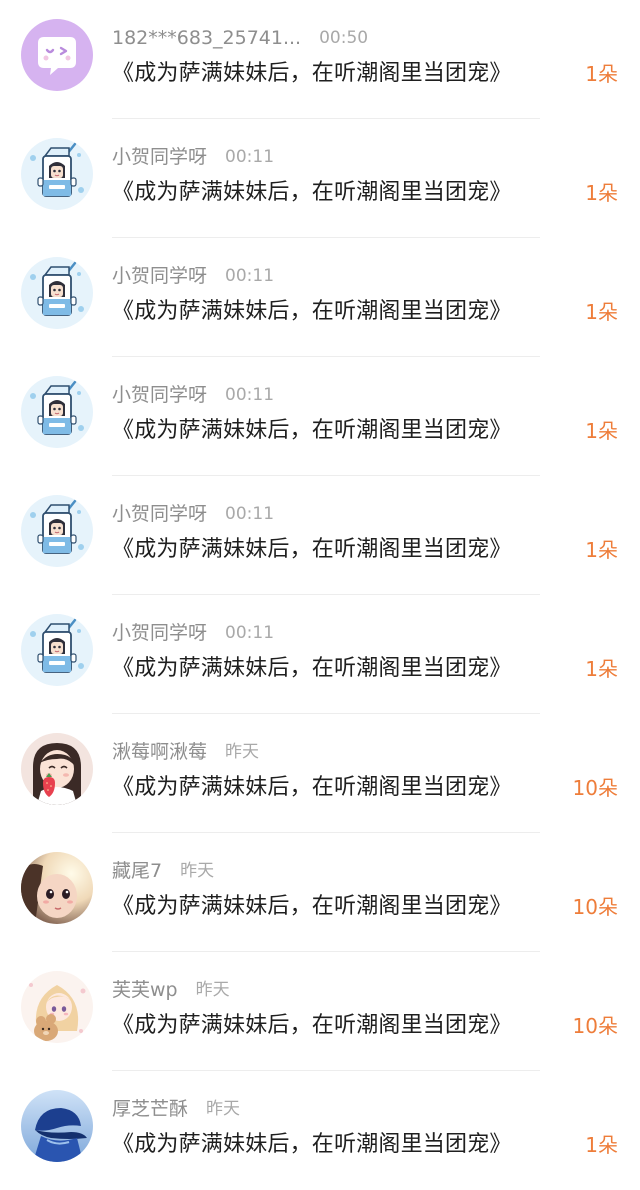 Image resolution: width=640 pixels, height=1190 pixels. I want to click on username: 湫莓啊湫莓, so click(159, 752).